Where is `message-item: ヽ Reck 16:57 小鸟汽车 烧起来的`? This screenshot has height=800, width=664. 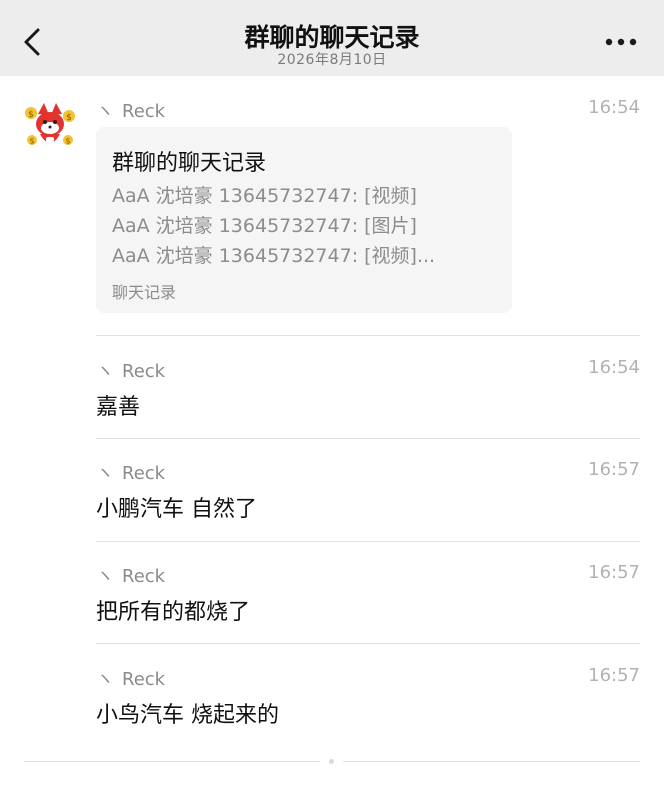 message-item: ヽ Reck 16:57 小鸟汽车 烧起来的 is located at coordinates (368, 700).